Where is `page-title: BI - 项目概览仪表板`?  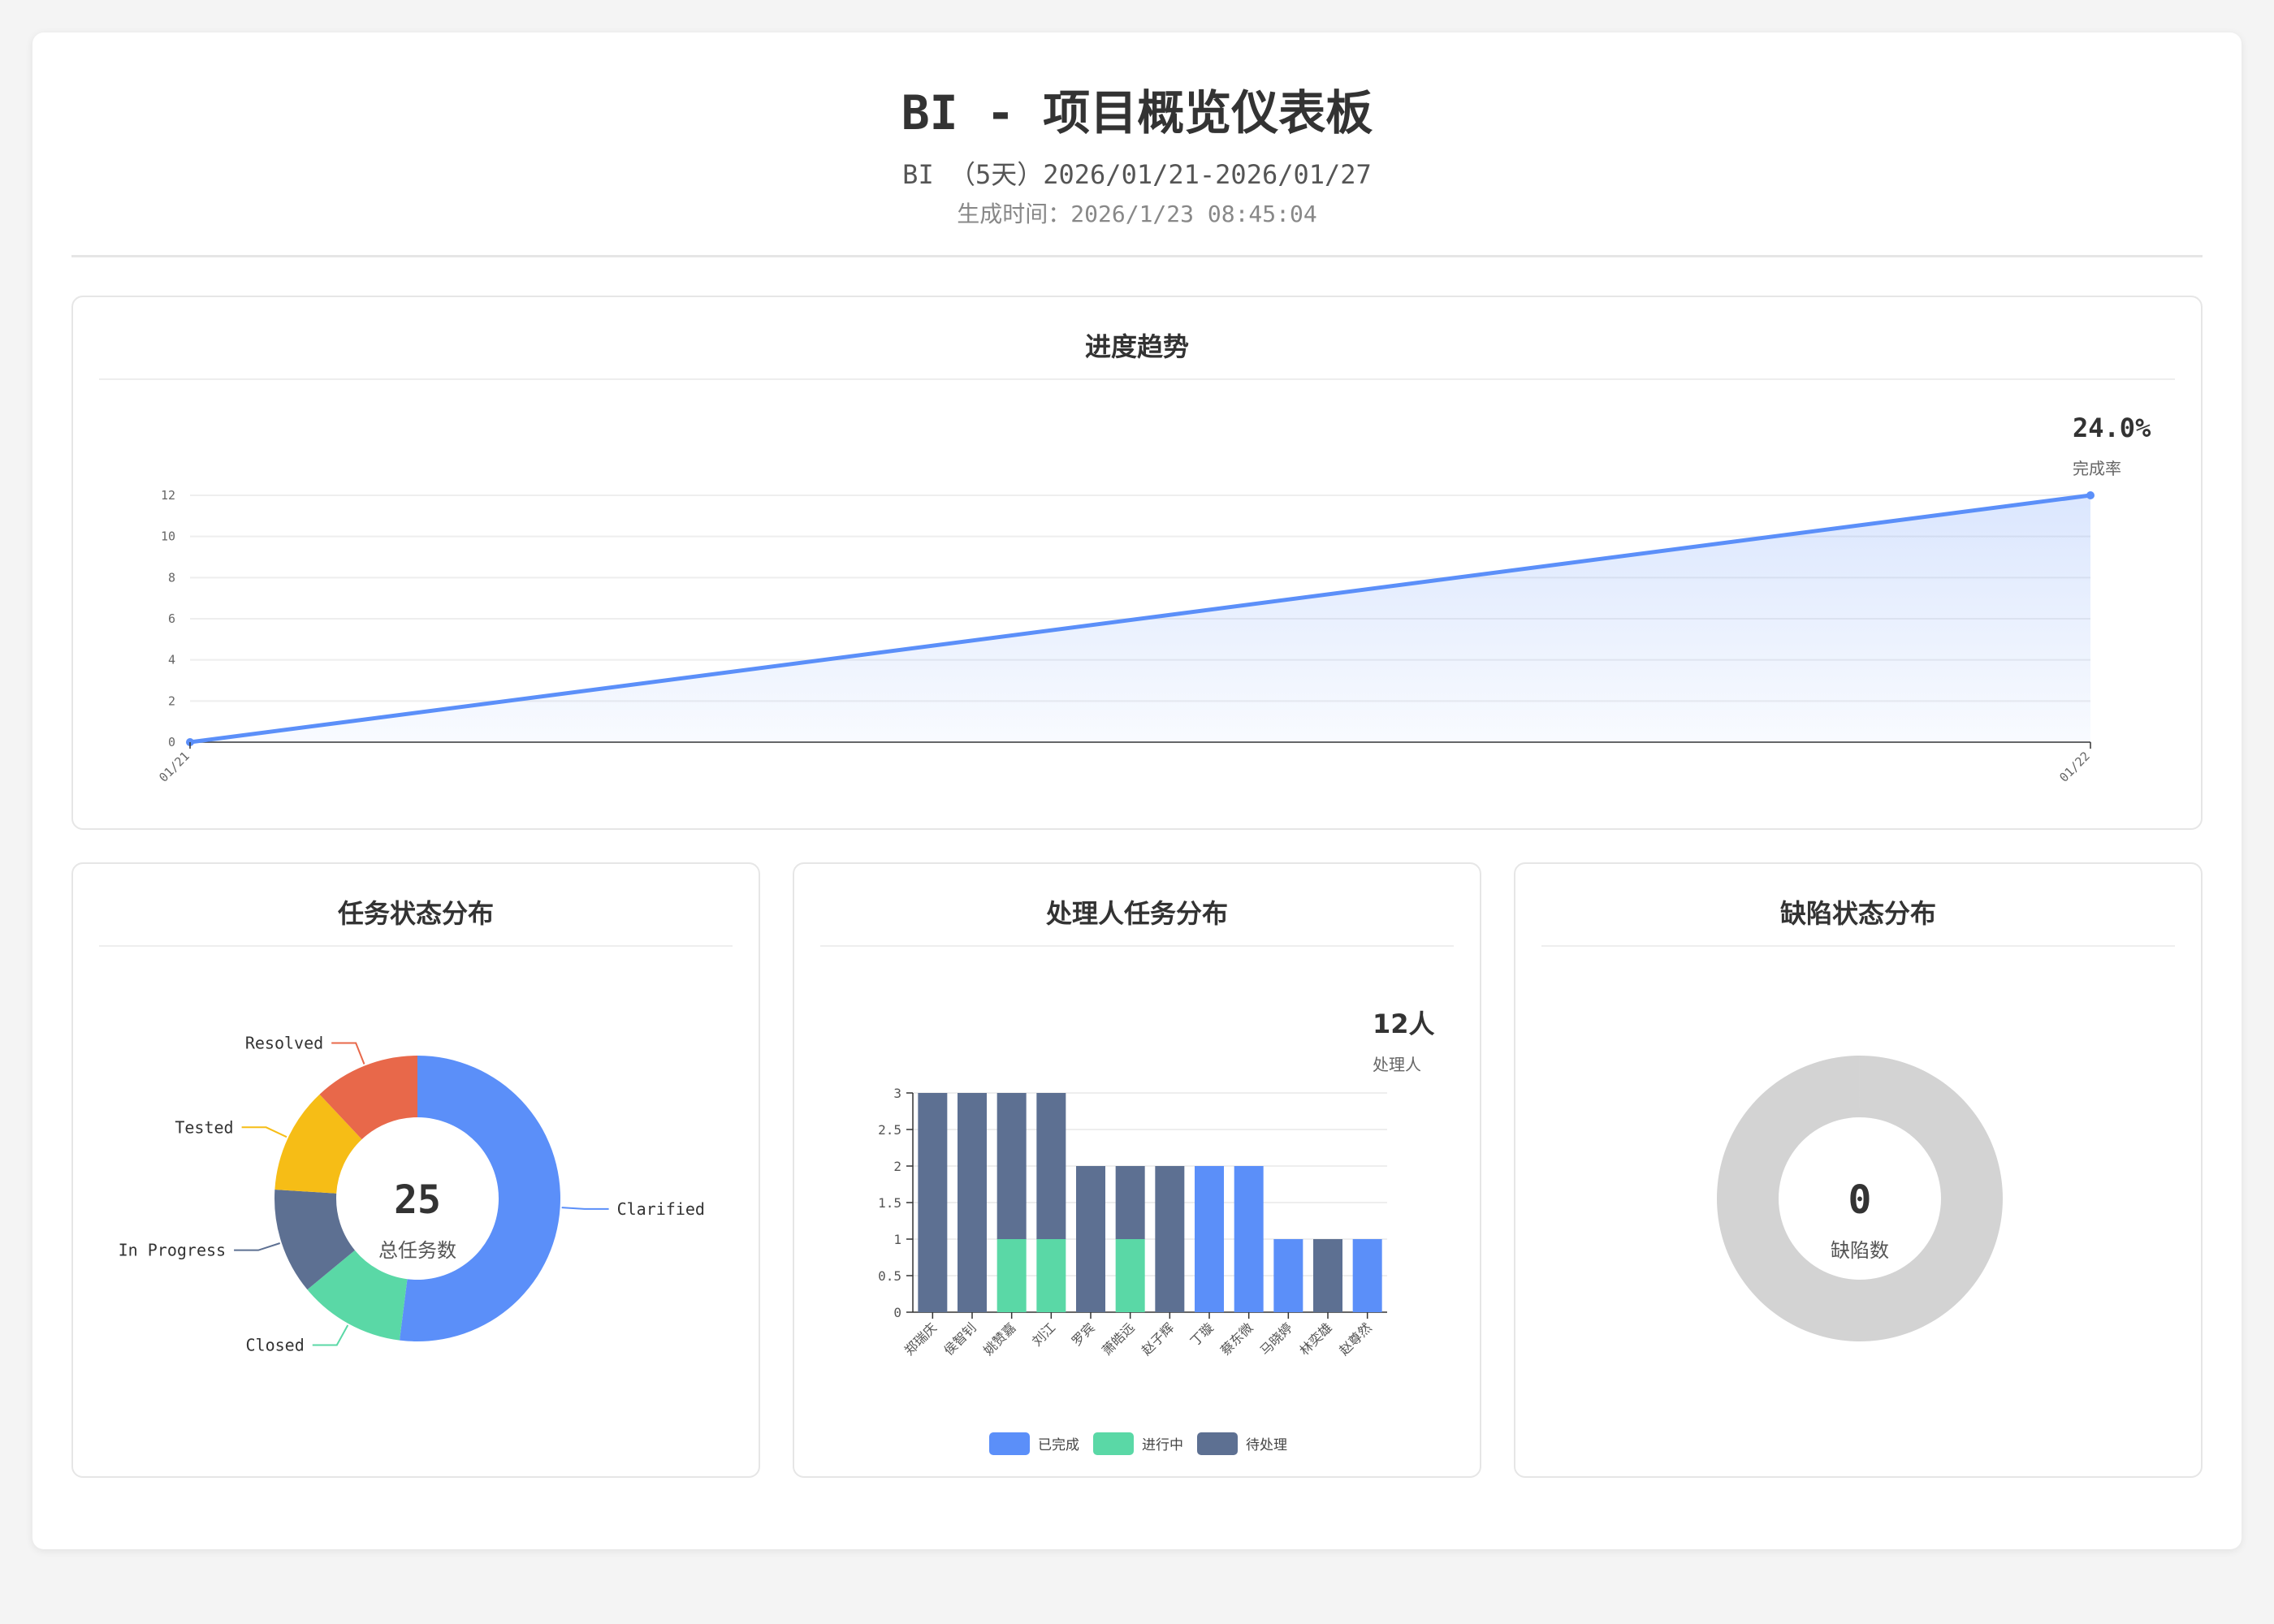
page-title: BI - 项目概览仪表板 is located at coordinates (1137, 113).